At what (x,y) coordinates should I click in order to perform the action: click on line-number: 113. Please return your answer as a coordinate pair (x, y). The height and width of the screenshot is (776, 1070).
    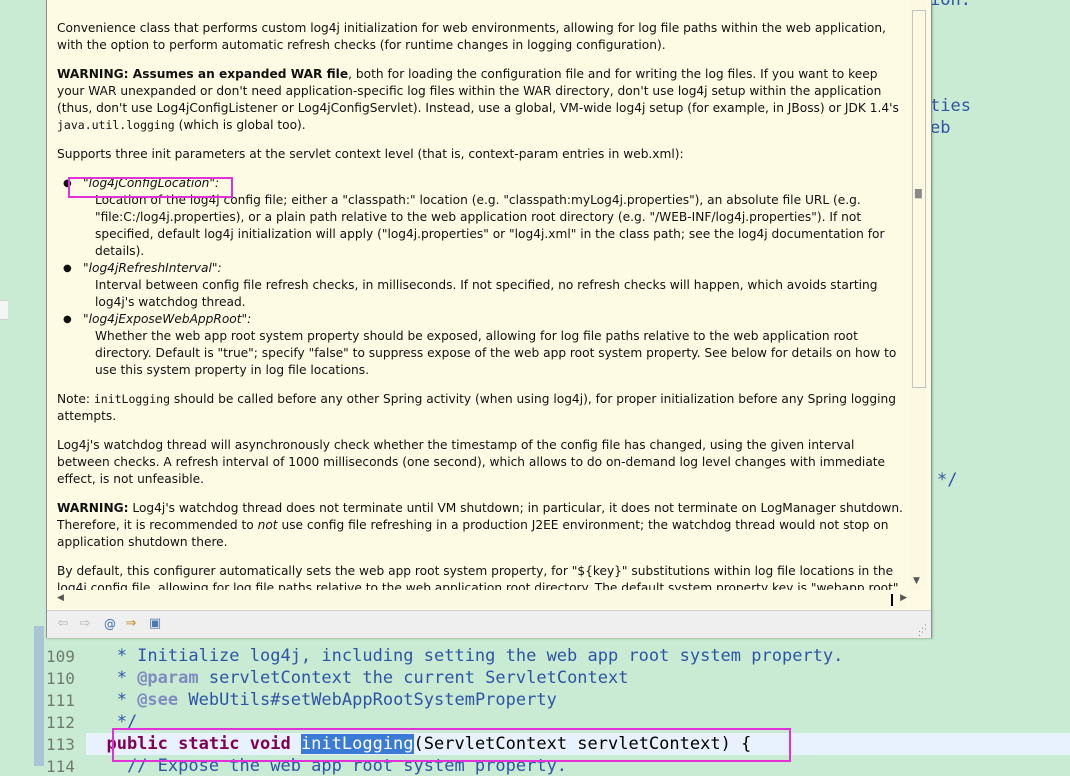
    Looking at the image, I should click on (60, 744).